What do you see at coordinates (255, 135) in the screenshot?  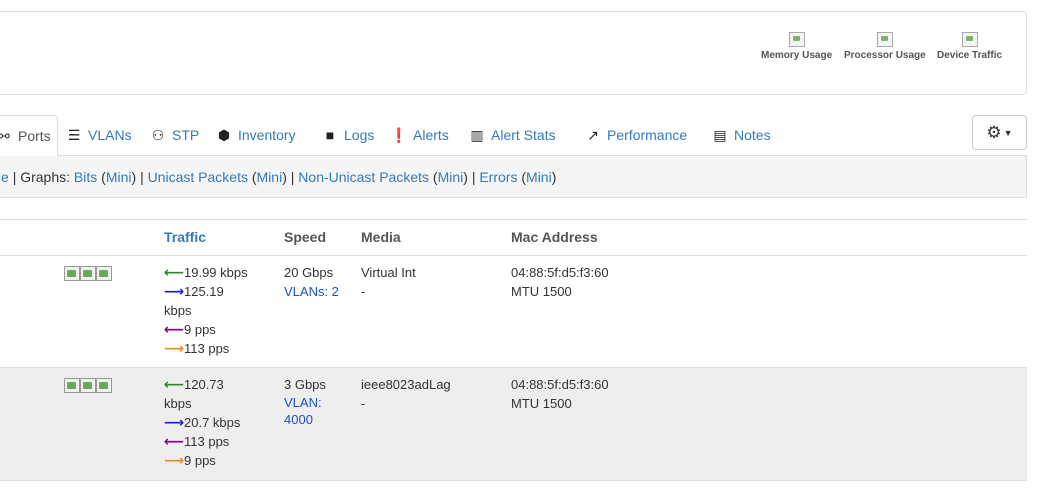 I see `tab-inventory: ⬢ Inventory` at bounding box center [255, 135].